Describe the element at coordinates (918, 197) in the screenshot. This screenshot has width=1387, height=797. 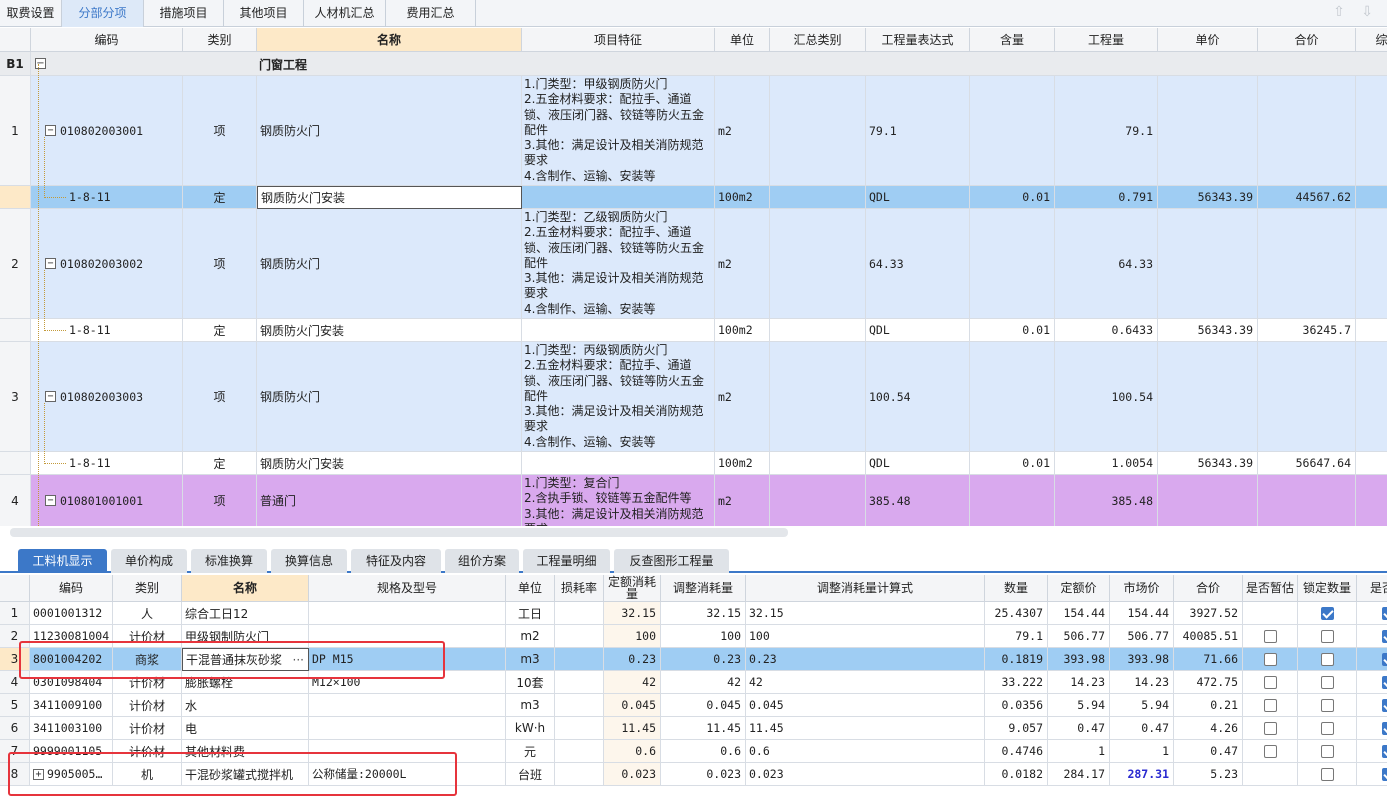
I see `upper-cell-expr: QDL` at that location.